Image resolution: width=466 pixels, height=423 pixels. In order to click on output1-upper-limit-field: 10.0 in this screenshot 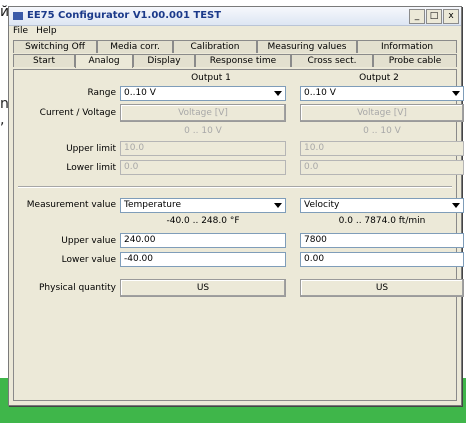, I will do `click(203, 148)`.